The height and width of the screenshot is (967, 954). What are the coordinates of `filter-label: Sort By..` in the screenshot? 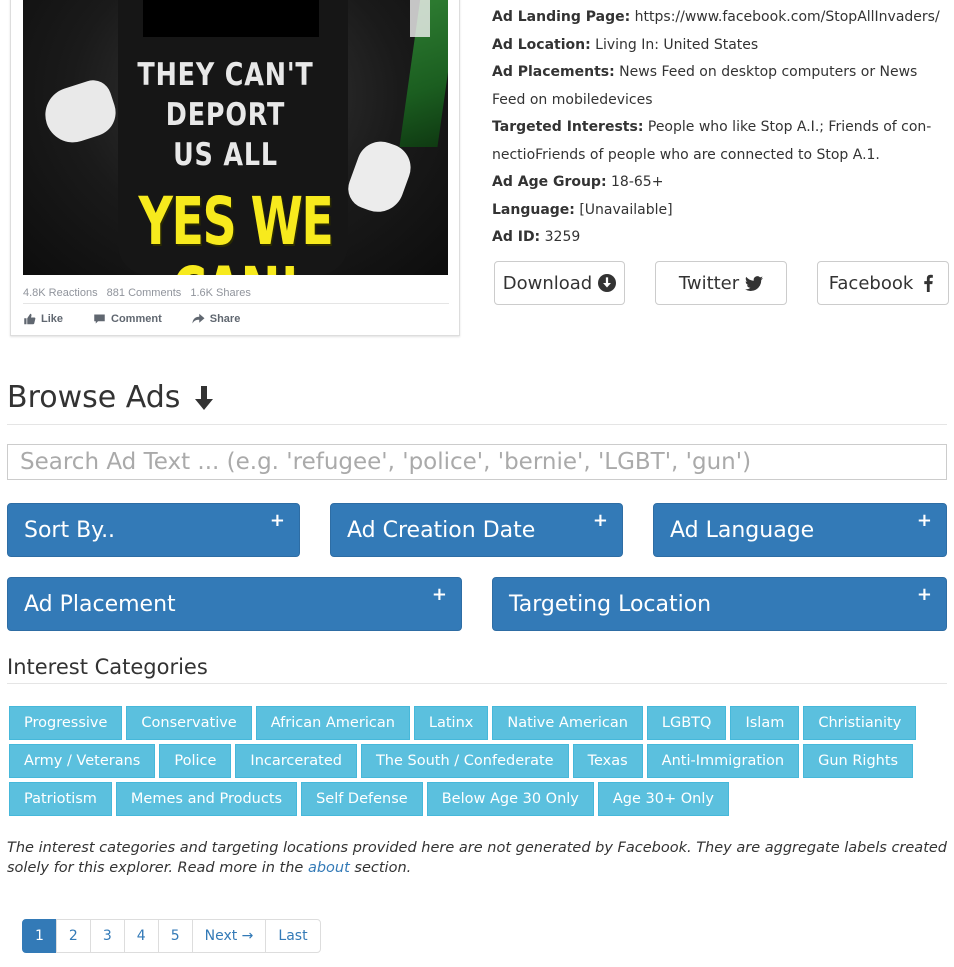 It's located at (70, 530).